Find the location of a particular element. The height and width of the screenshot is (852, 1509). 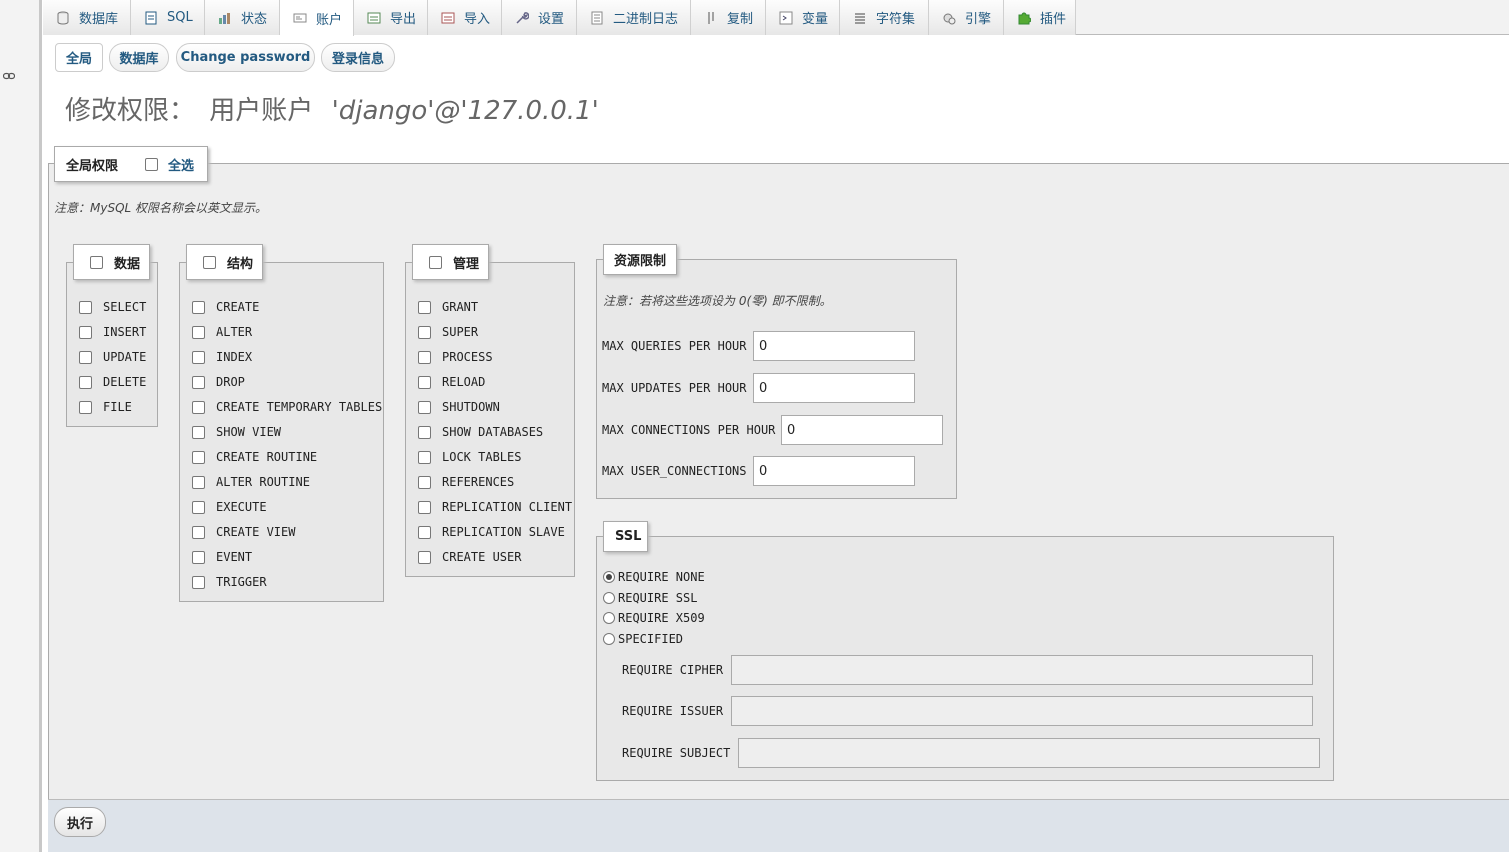

admin-group-checkbox is located at coordinates (435, 262).